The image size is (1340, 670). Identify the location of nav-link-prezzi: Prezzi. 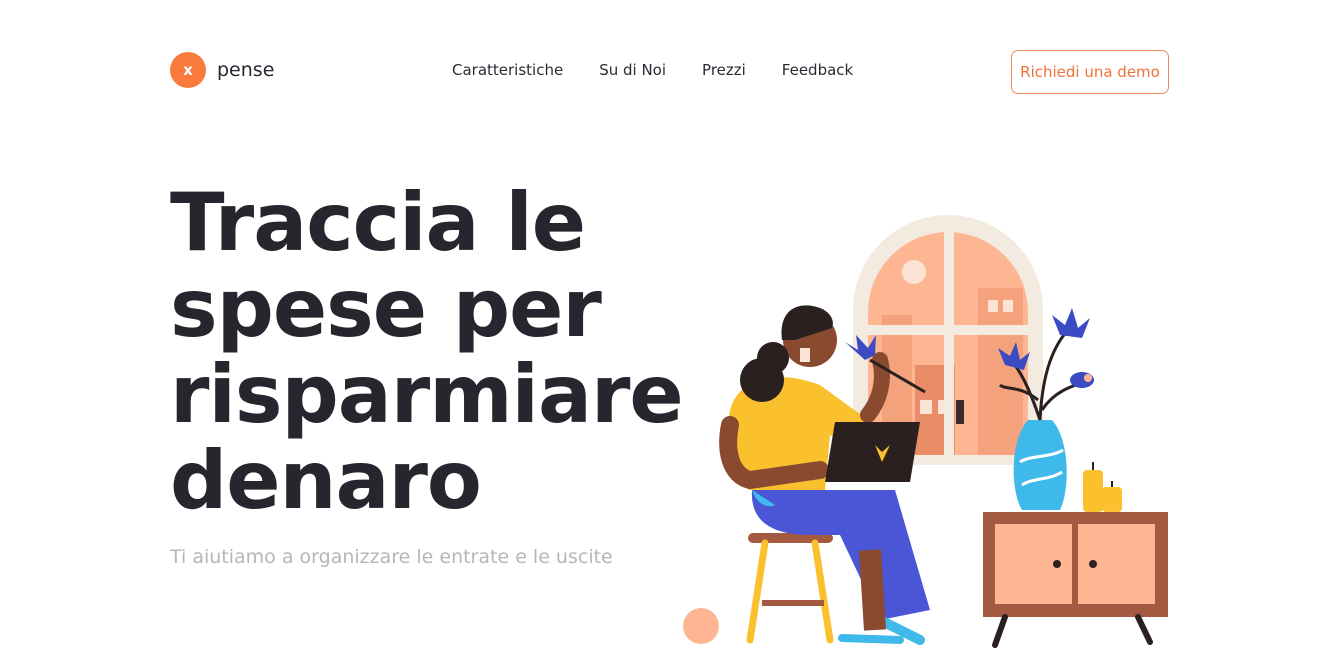
(724, 70).